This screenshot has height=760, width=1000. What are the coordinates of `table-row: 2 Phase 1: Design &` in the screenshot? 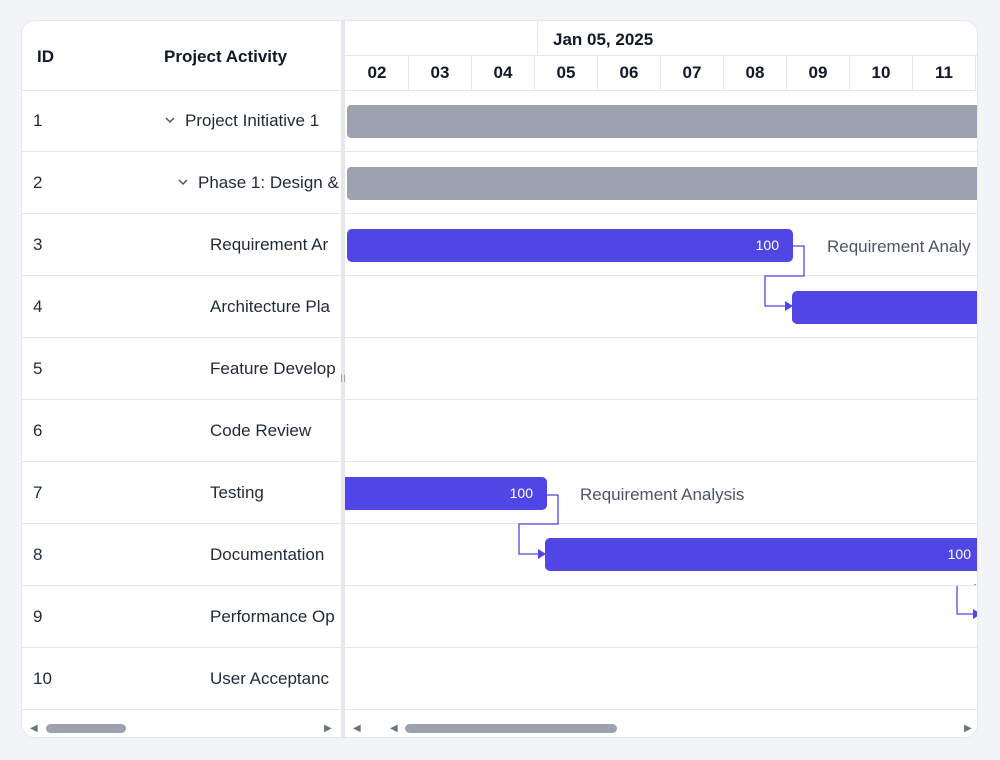 It's located at (182, 183).